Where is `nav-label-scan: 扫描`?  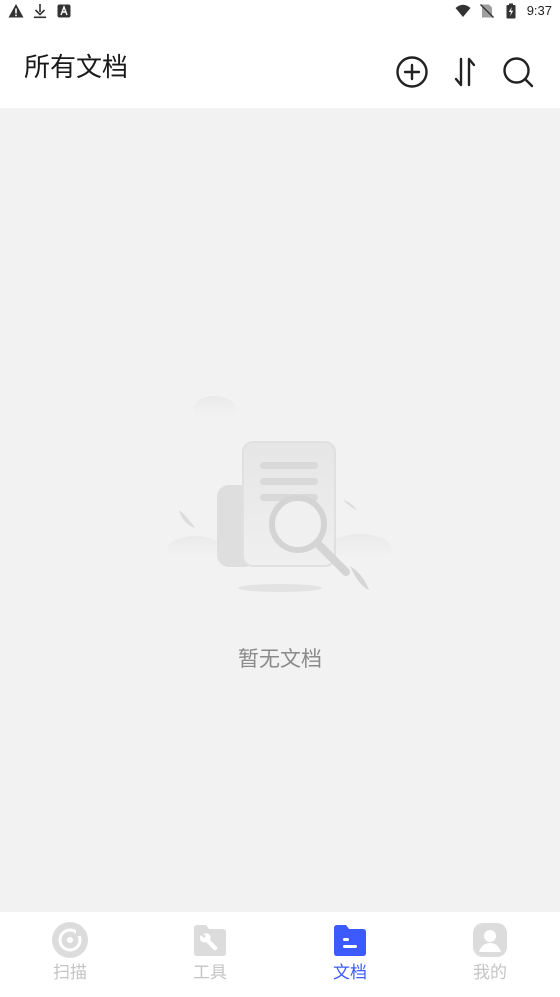 nav-label-scan: 扫描 is located at coordinates (70, 973).